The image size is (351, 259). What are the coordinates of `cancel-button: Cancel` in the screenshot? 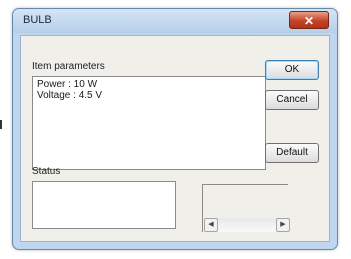 It's located at (292, 100).